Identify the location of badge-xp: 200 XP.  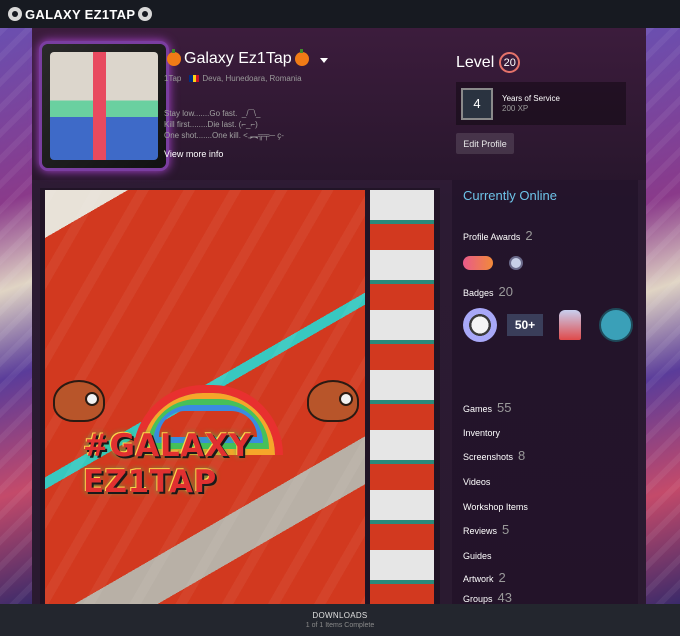
(515, 108).